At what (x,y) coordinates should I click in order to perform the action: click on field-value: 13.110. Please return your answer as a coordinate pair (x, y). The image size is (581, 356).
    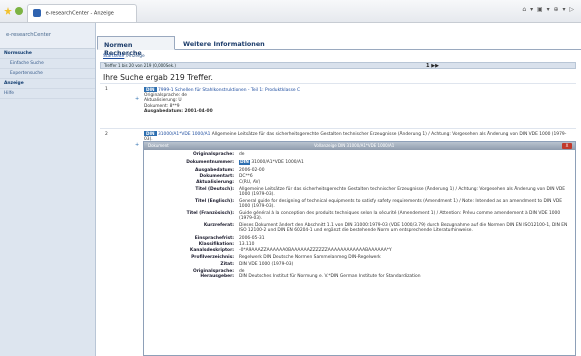
    Looking at the image, I should click on (247, 244).